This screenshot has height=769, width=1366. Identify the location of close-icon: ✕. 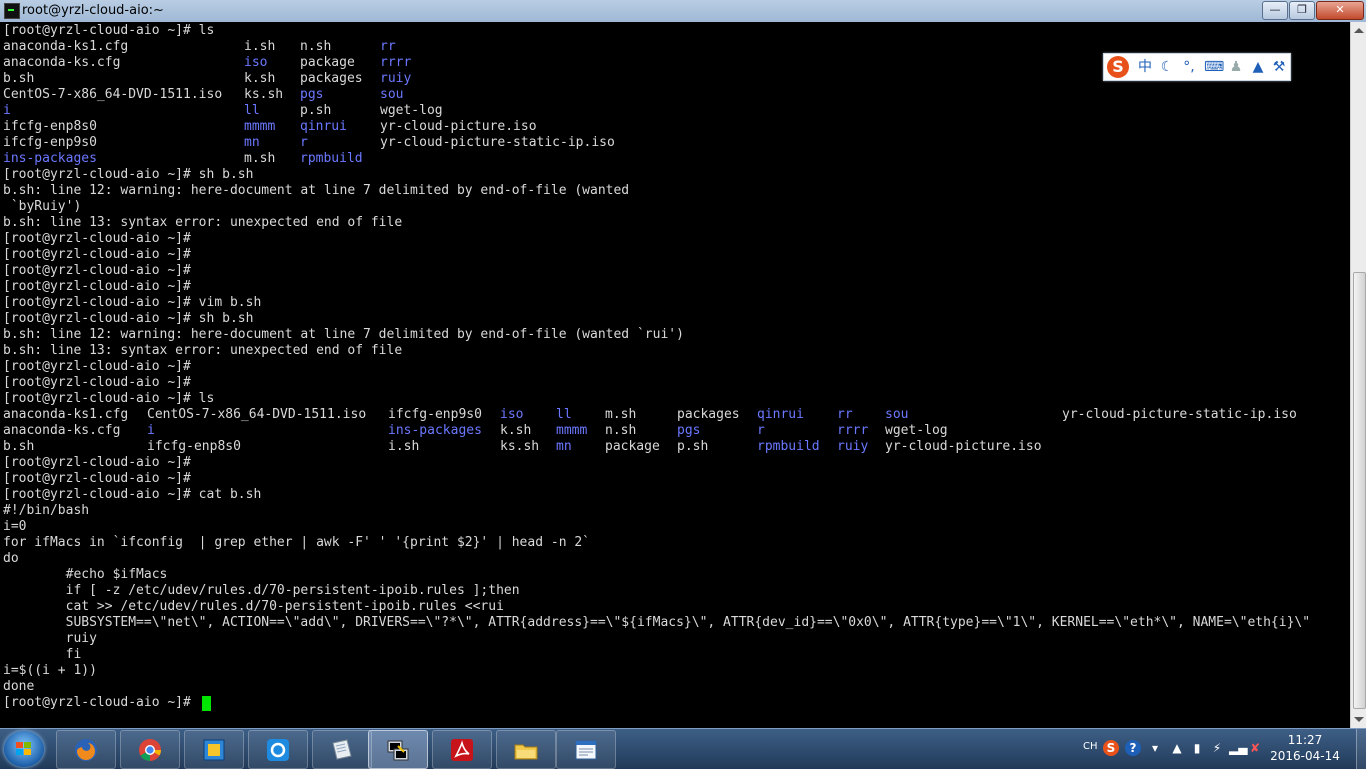
(1340, 9).